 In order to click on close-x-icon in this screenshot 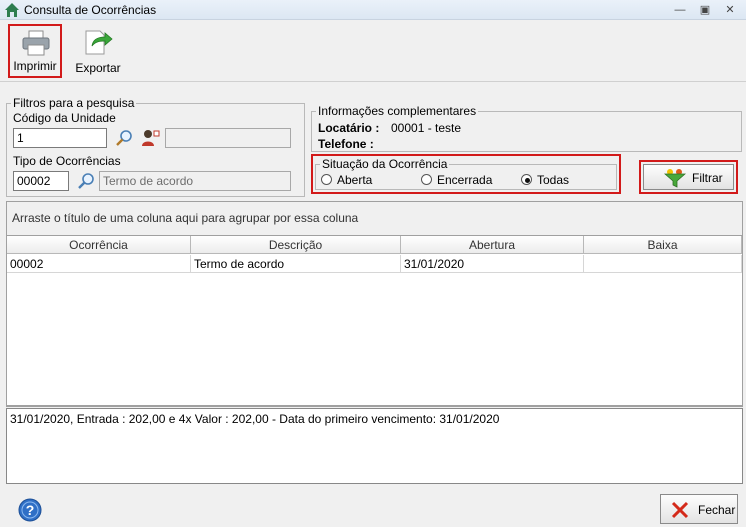, I will do `click(680, 510)`.